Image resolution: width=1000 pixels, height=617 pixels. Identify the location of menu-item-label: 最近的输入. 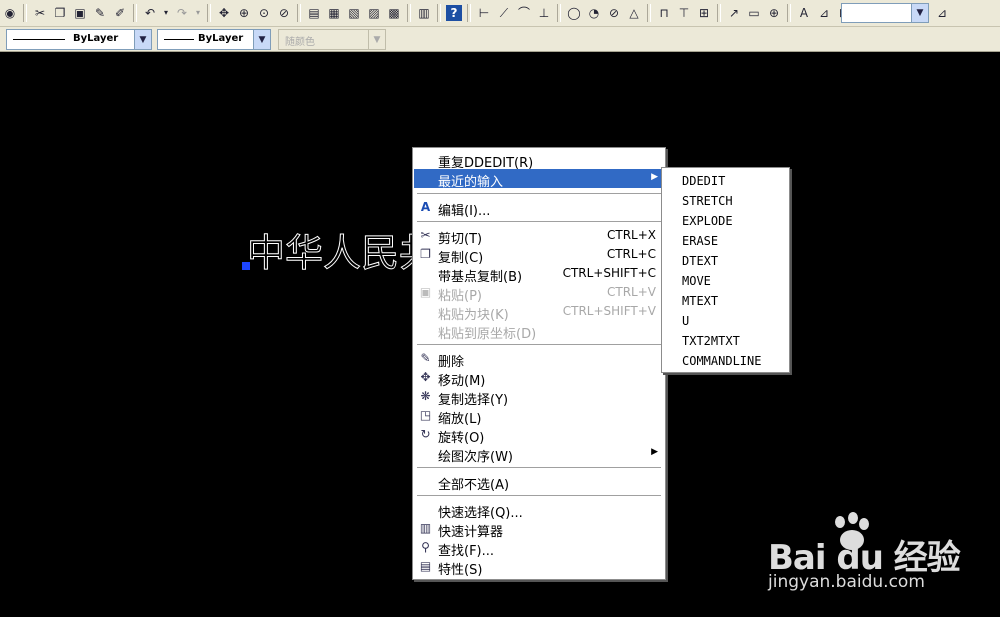
(471, 182).